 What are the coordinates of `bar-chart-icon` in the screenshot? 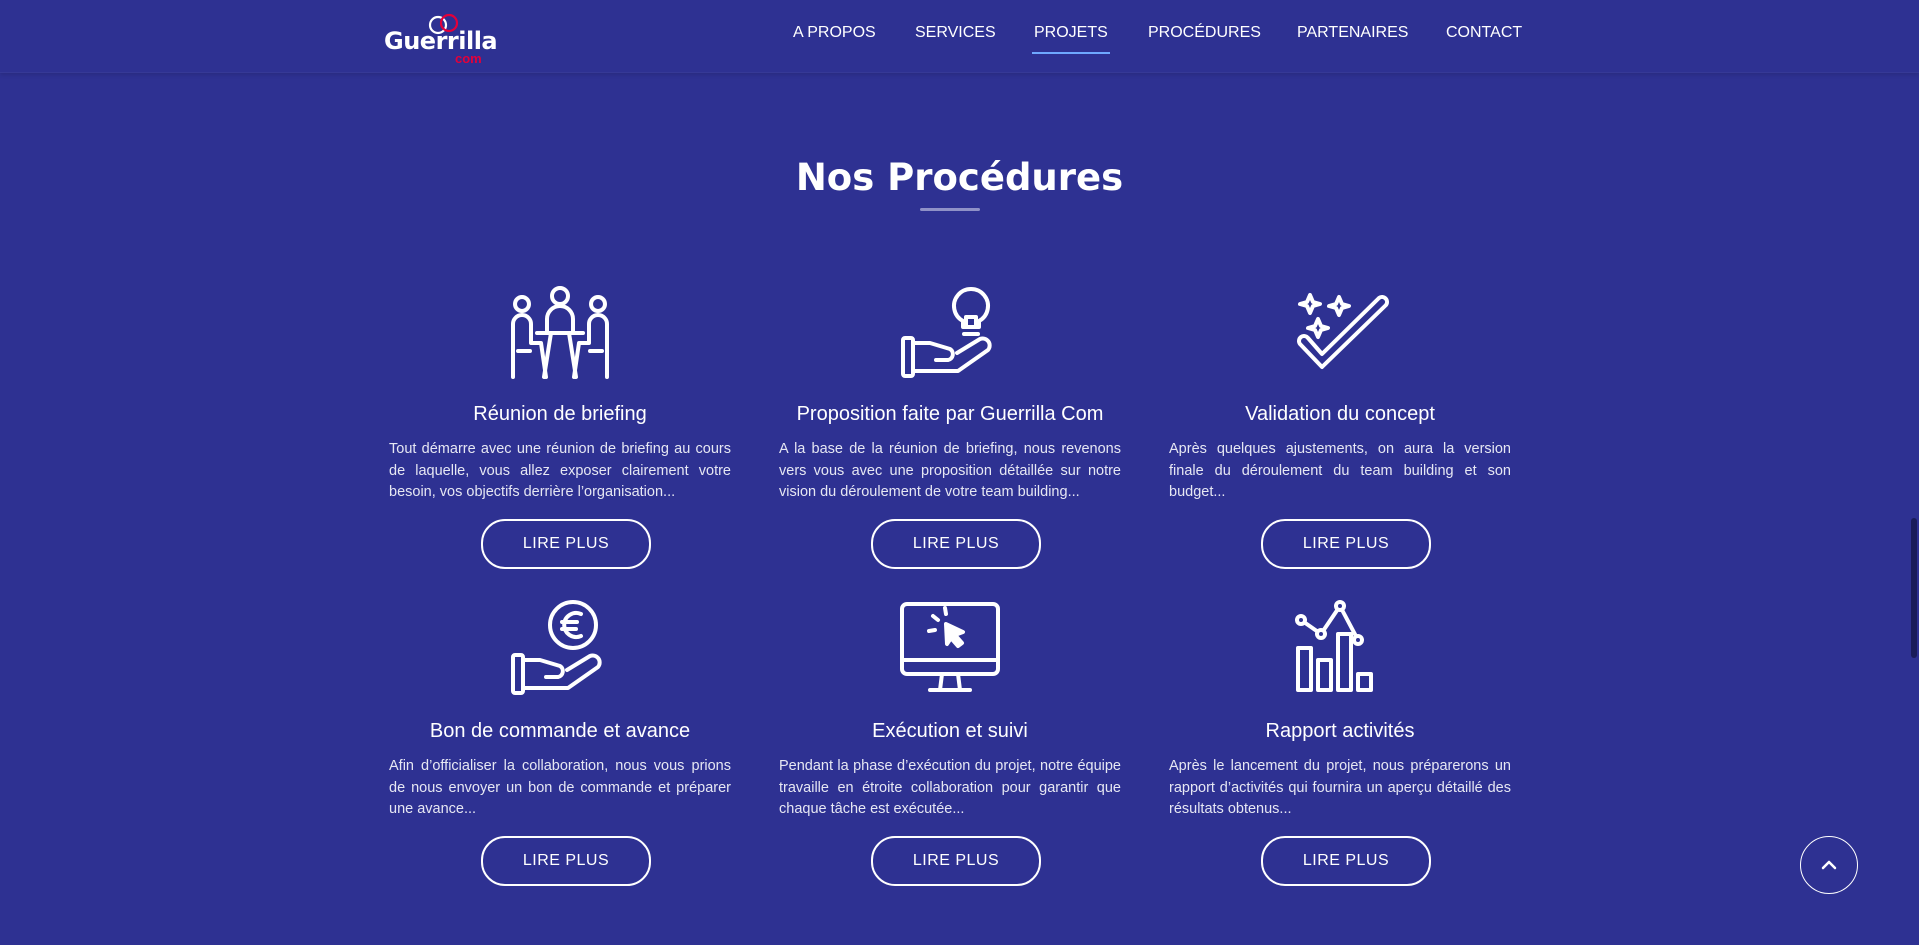 It's located at (1340, 650).